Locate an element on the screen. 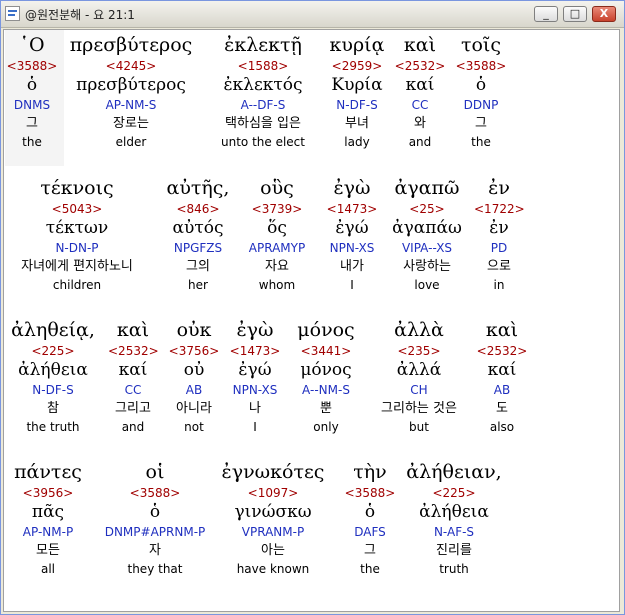 This screenshot has height=615, width=625. word-column: καὶ <2532> καί CC 와 and is located at coordinates (420, 91).